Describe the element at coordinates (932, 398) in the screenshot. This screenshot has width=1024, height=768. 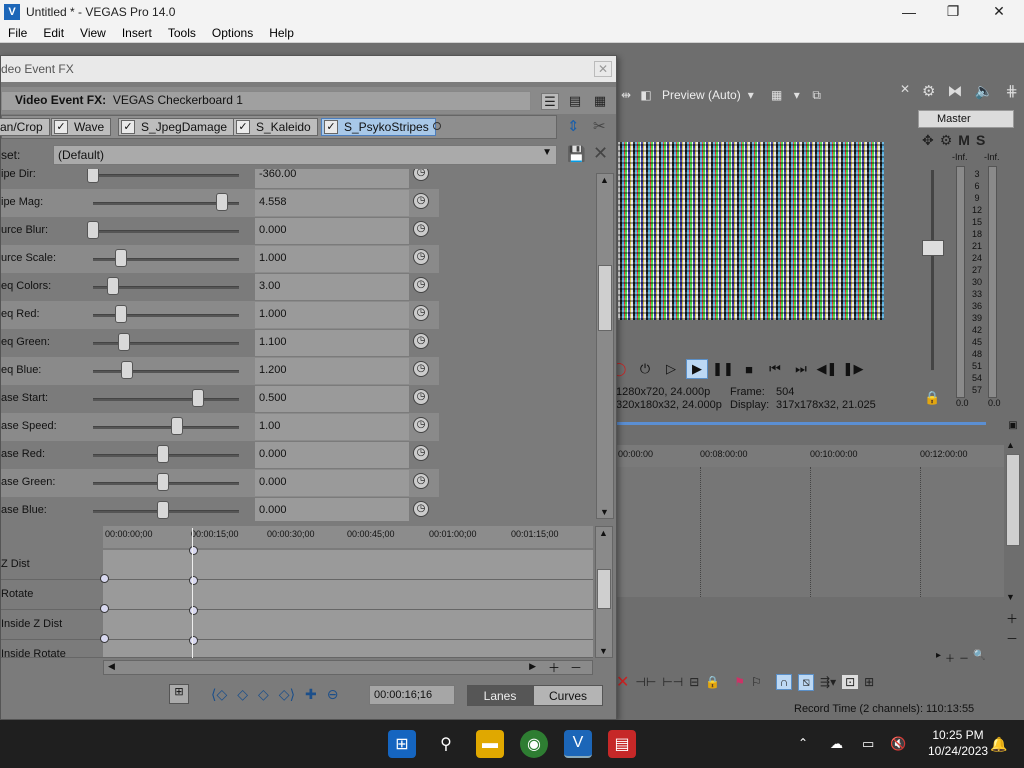
I see `lock-icon: 🔒` at that location.